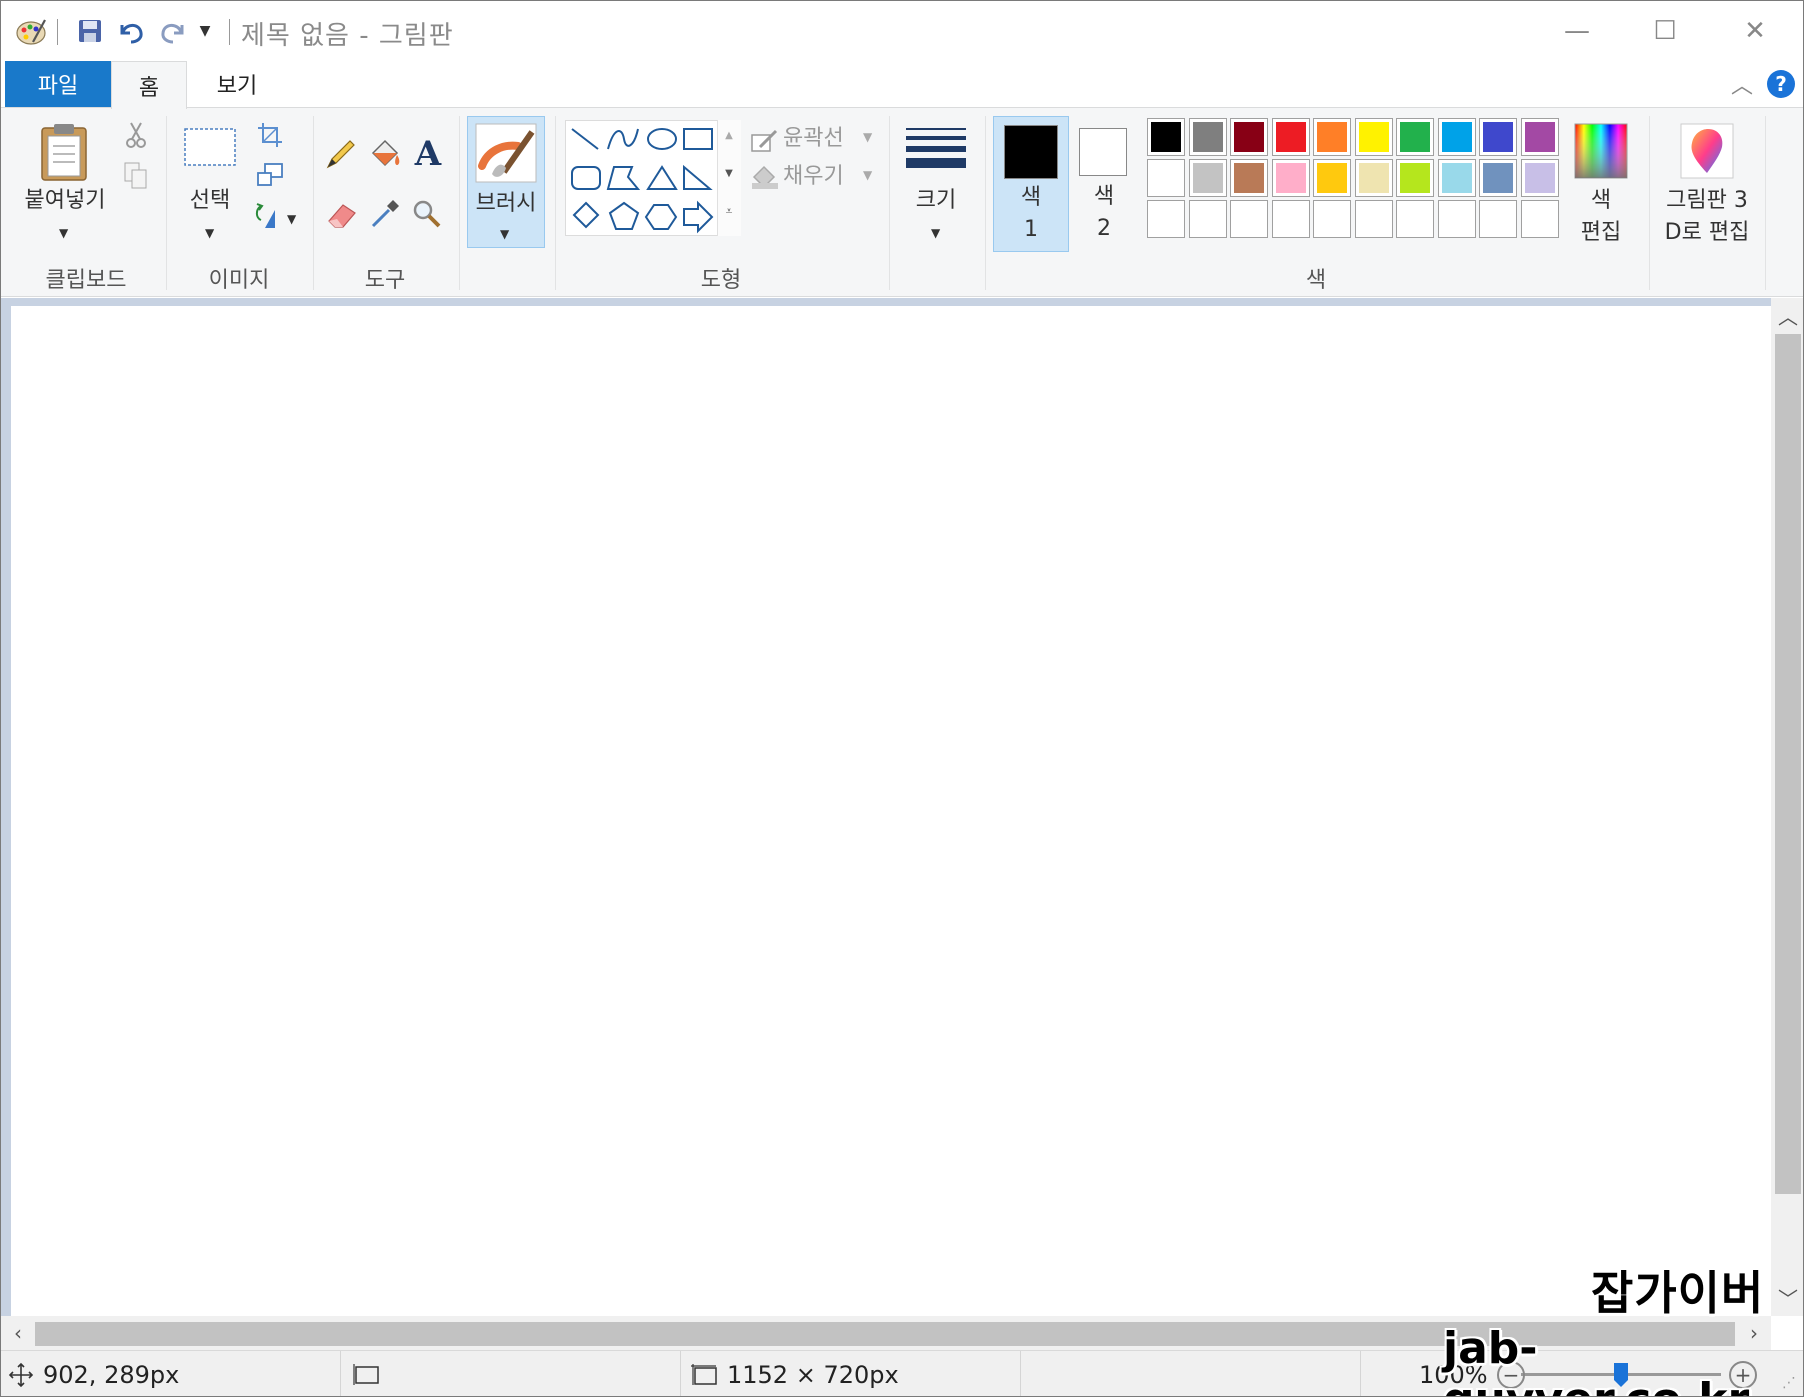  I want to click on rotate-dropdown-icon: ▼, so click(291, 219).